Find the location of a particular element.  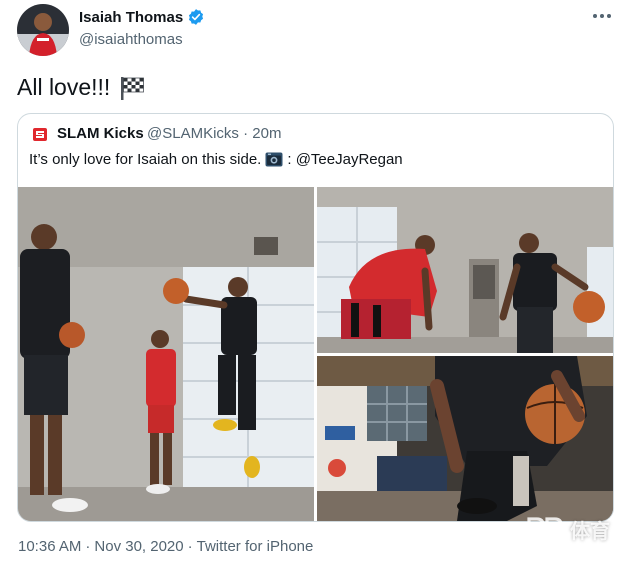

quoted-tweet-time: 20m is located at coordinates (266, 133).